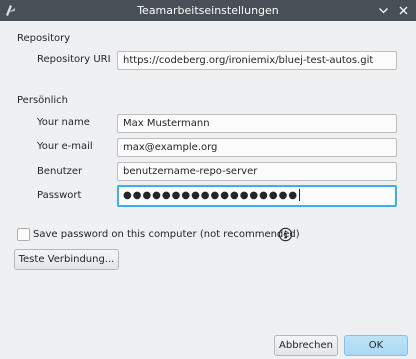 This screenshot has height=359, width=416. I want to click on close-icon, so click(403, 10).